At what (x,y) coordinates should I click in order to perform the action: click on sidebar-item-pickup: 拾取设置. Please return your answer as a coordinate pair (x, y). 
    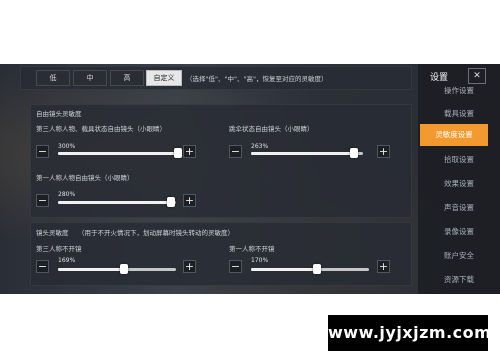
    Looking at the image, I should click on (459, 160).